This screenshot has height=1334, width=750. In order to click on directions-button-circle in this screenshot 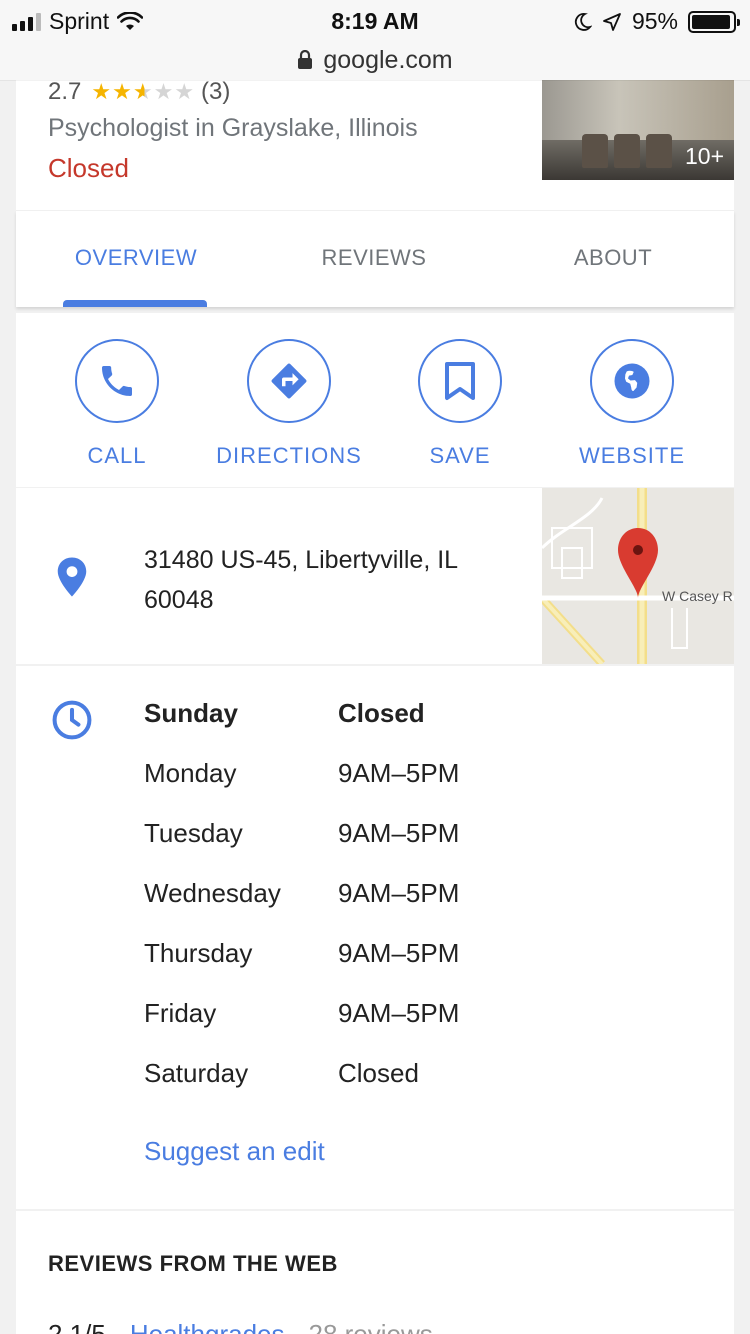, I will do `click(289, 381)`.